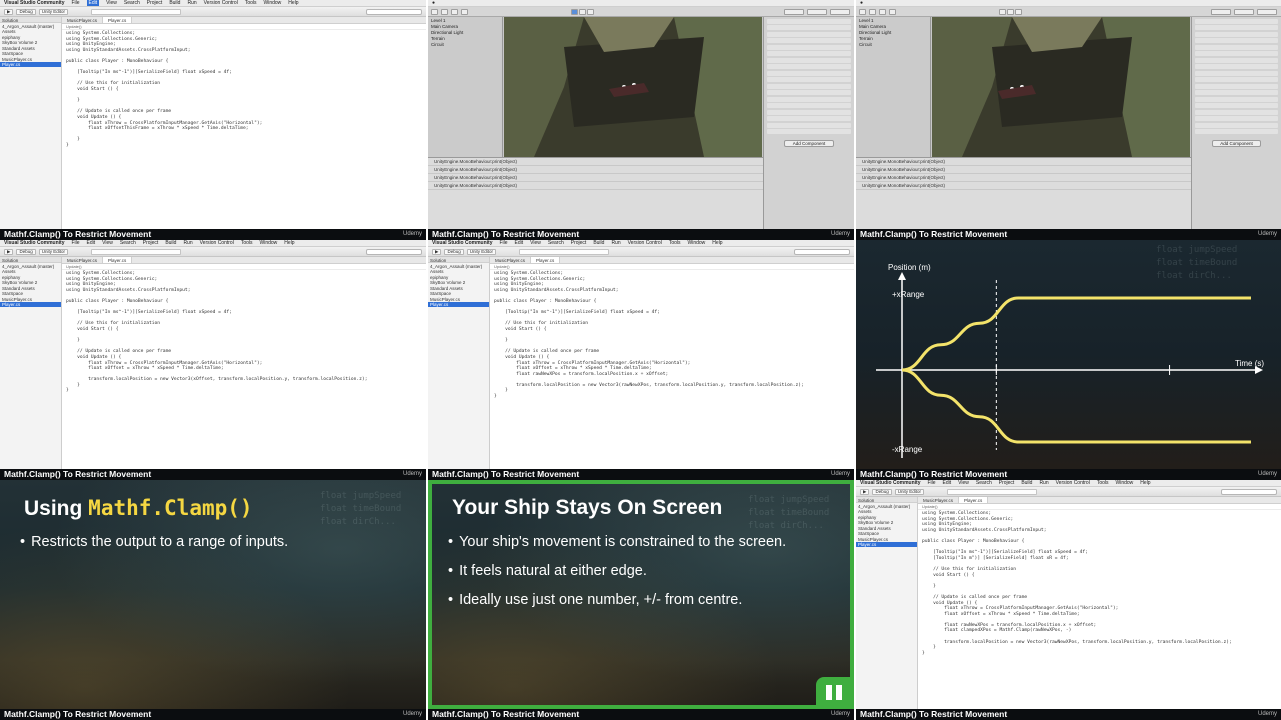  Describe the element at coordinates (465, 44) in the screenshot. I see `hierarchy-item: Circuit` at that location.